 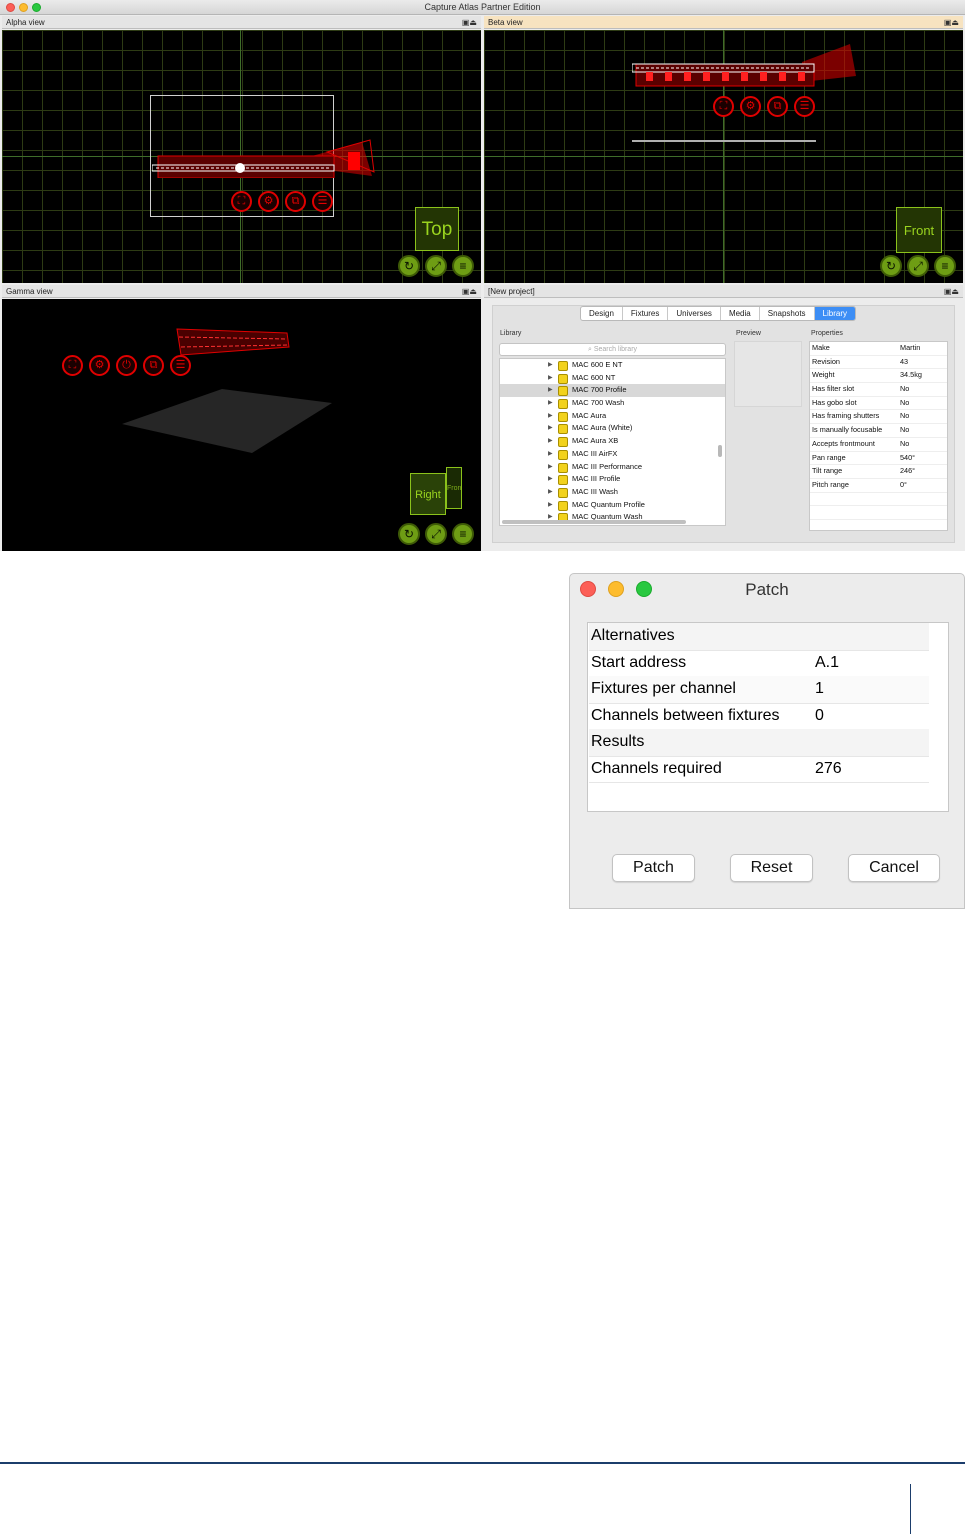 I want to click on property-row: Revision 43, so click(x=878, y=363).